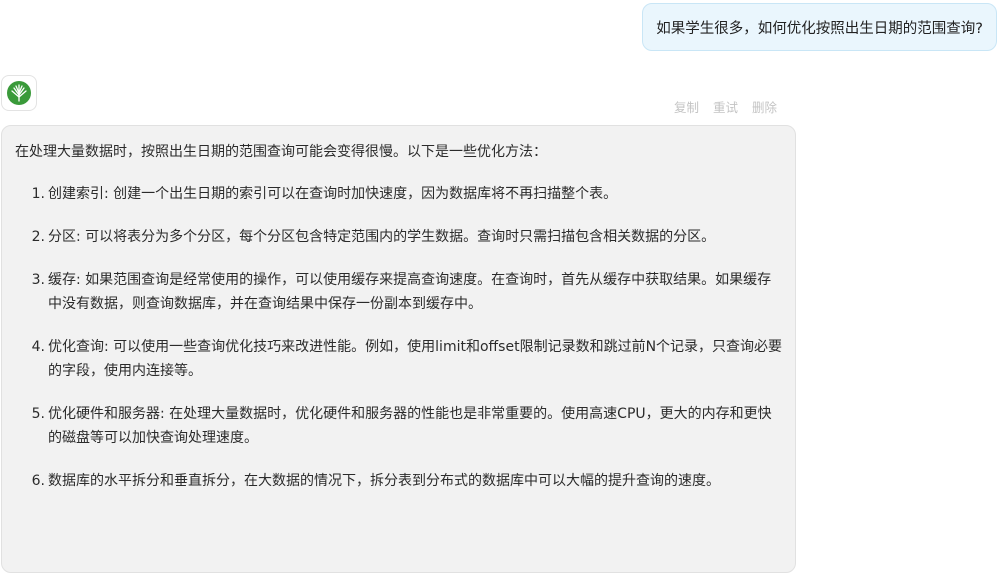 The image size is (1004, 585). I want to click on delete-button: 删除, so click(764, 106).